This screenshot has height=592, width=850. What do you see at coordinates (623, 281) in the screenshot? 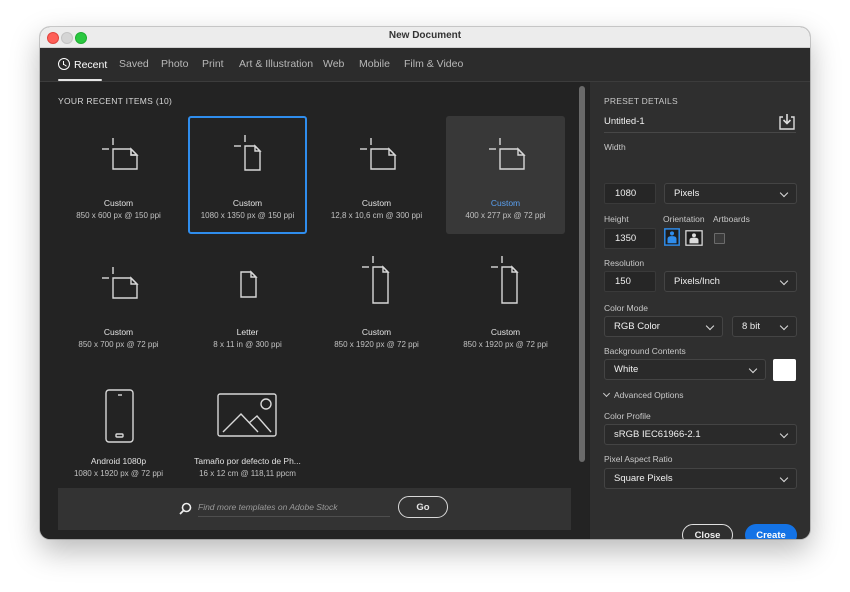
I see `resolution-value: 150` at bounding box center [623, 281].